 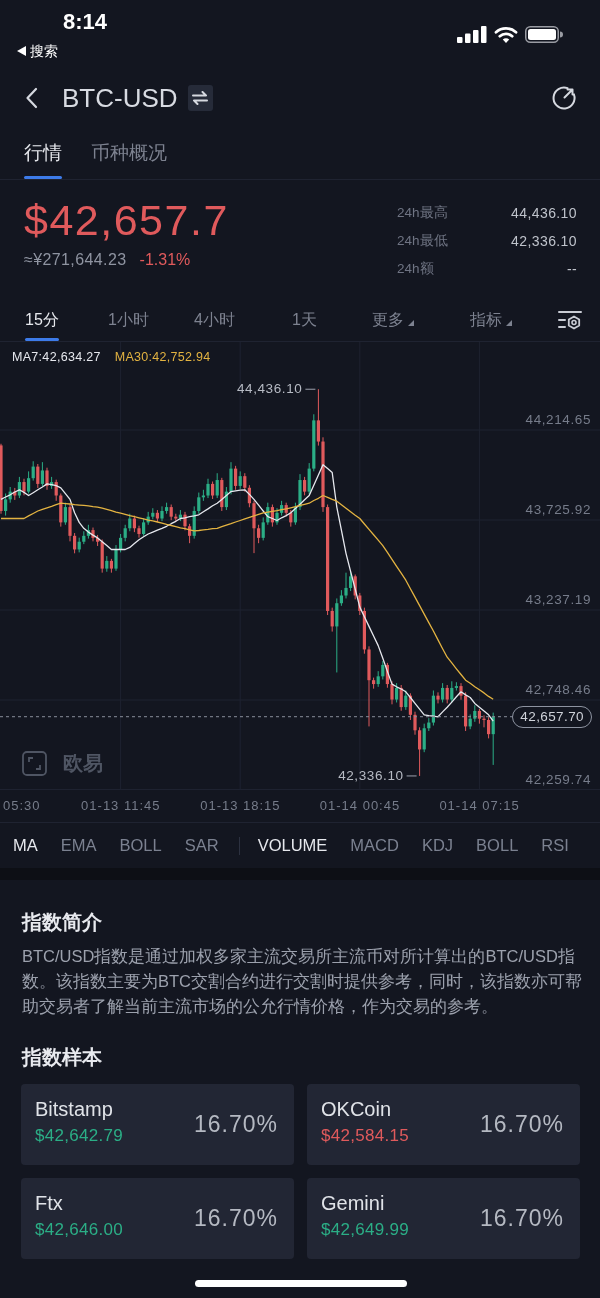 I want to click on exchange-price: $42,642.79, so click(x=79, y=1136).